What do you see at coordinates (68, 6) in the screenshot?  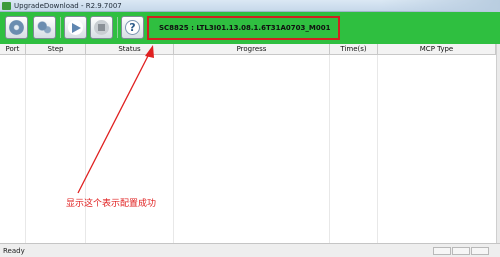 I see `window-title: UpgradeDownload - R2.9.7007` at bounding box center [68, 6].